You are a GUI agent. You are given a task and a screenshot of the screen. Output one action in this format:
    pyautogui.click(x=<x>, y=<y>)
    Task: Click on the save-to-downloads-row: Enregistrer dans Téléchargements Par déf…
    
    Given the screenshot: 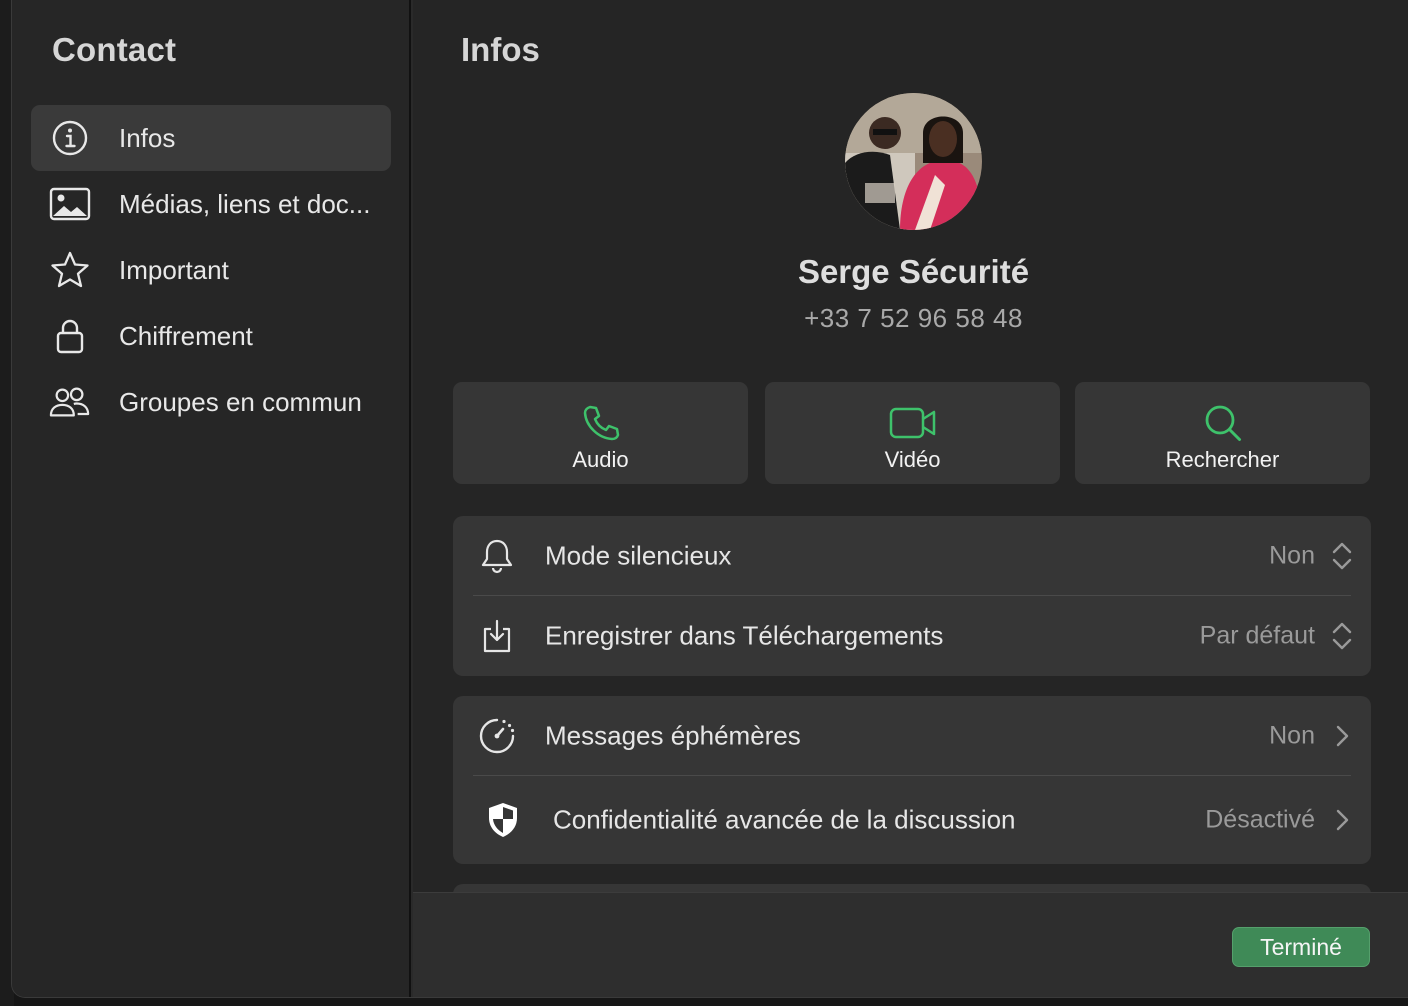 What is the action you would take?
    pyautogui.click(x=912, y=636)
    